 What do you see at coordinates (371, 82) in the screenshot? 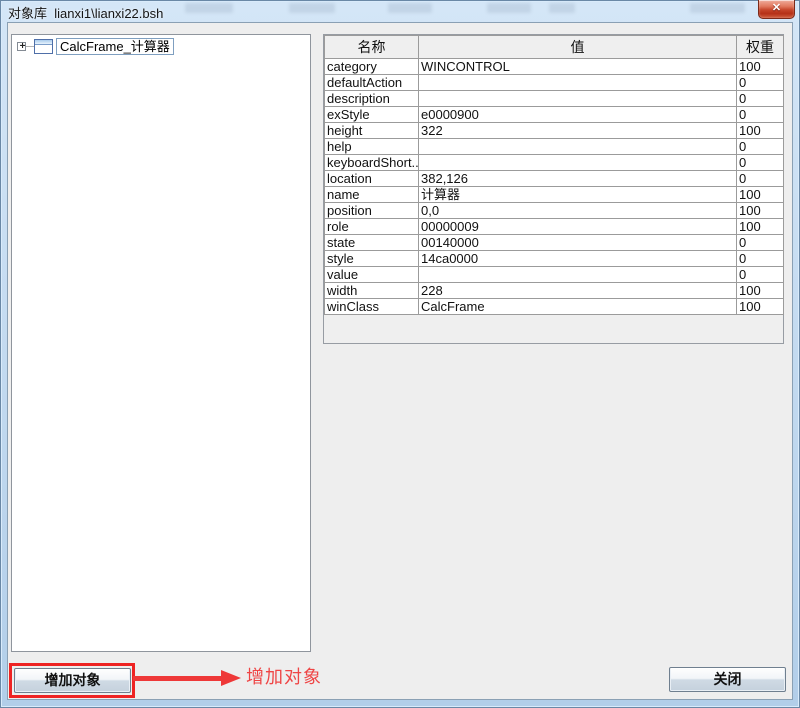
I see `property-name-cell: defaultAction` at bounding box center [371, 82].